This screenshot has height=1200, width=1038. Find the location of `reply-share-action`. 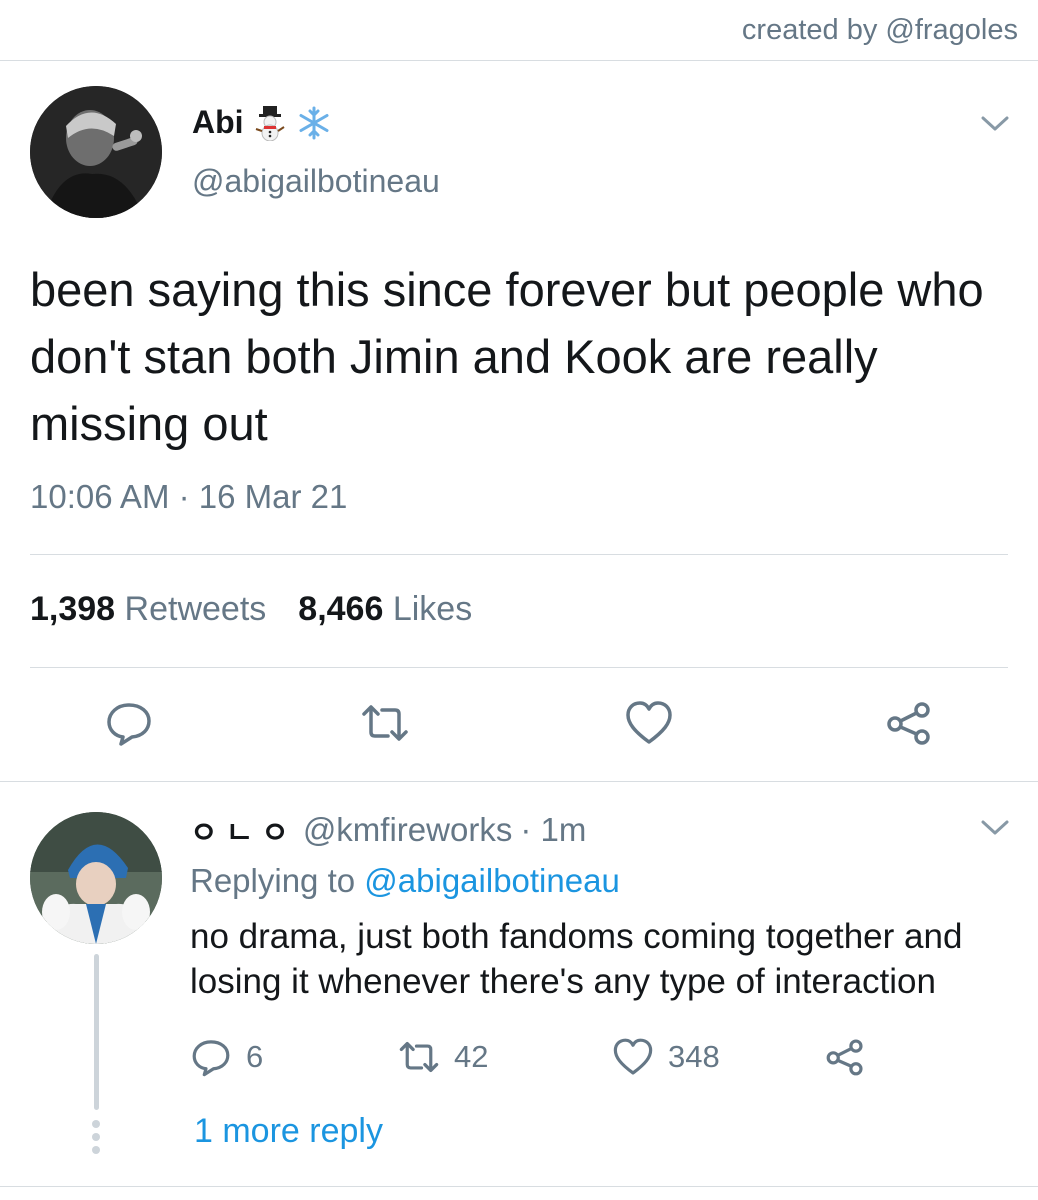

reply-share-action is located at coordinates (845, 1057).